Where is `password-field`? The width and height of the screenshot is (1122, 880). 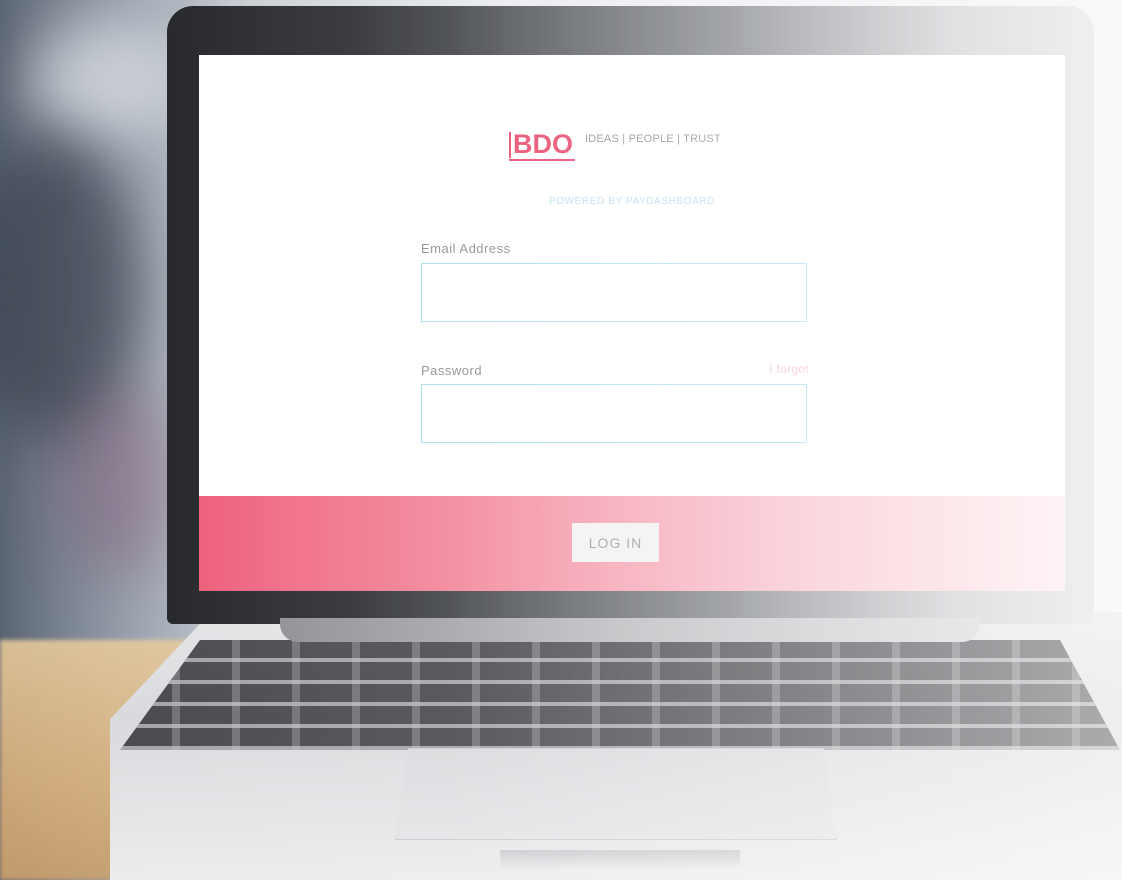 password-field is located at coordinates (614, 413).